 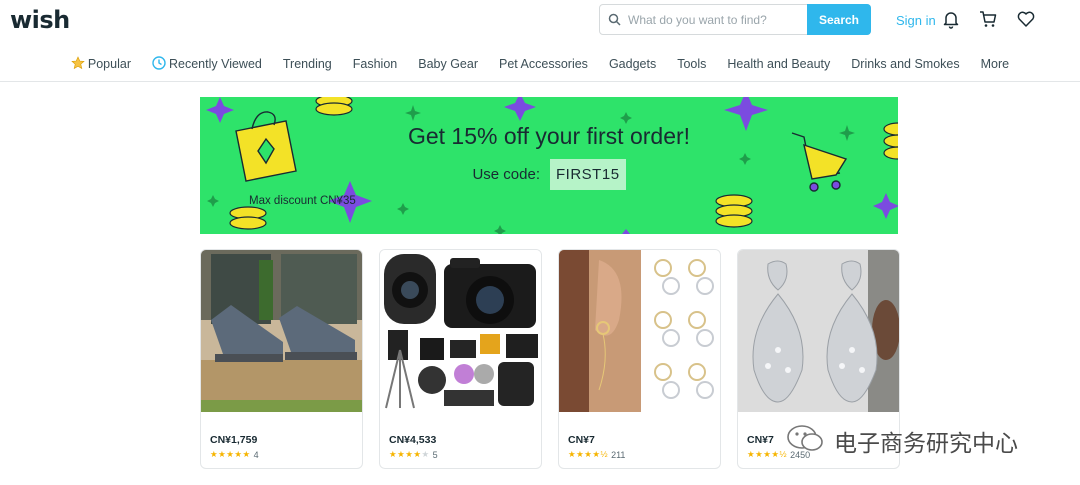 I want to click on wish-logo: wish, so click(x=40, y=20).